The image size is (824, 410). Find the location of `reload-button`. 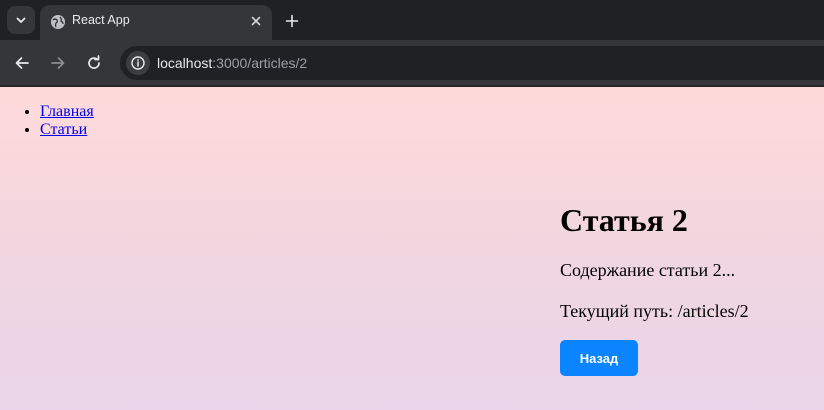

reload-button is located at coordinates (94, 63).